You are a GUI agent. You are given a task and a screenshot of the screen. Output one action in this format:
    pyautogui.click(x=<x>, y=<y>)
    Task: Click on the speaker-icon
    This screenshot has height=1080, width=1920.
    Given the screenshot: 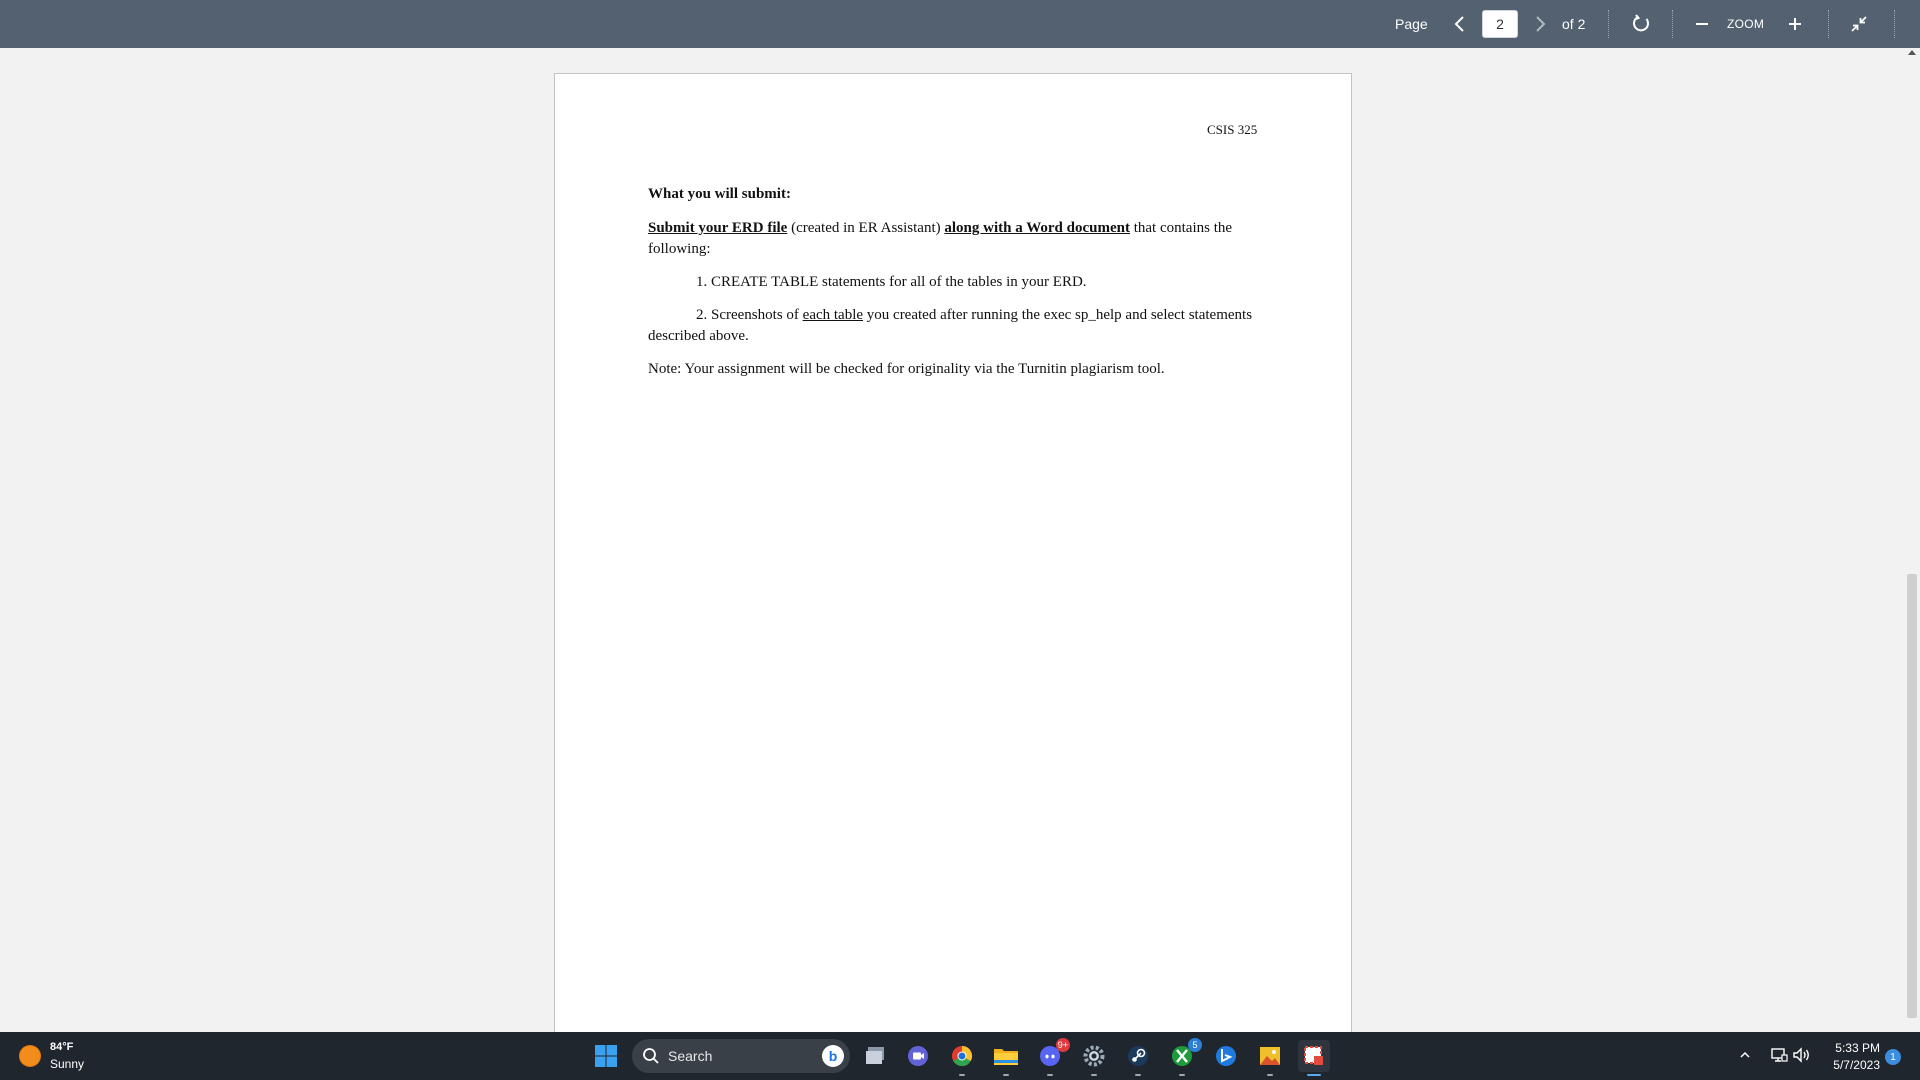 What is the action you would take?
    pyautogui.click(x=1801, y=1055)
    